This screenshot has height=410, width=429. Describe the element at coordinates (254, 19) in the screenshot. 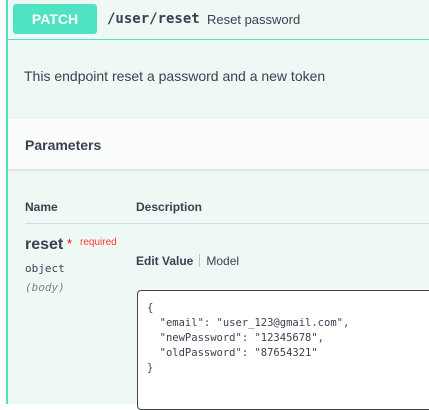

I see `operation-summary-text: Reset password` at that location.